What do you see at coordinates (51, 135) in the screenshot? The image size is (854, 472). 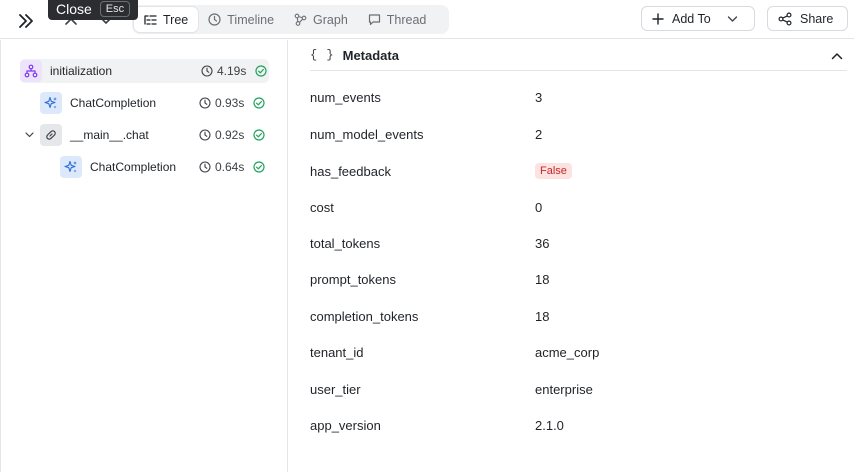 I see `link-icon` at bounding box center [51, 135].